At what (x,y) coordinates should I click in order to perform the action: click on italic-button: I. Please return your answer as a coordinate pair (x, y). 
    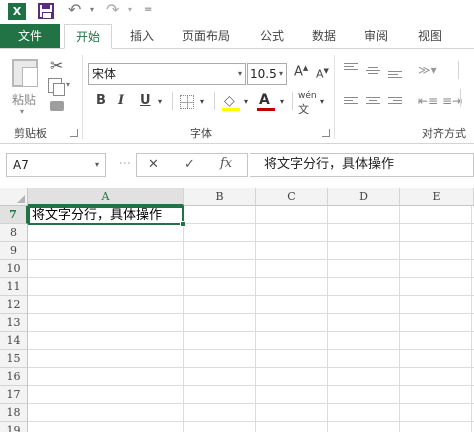
    Looking at the image, I should click on (121, 100).